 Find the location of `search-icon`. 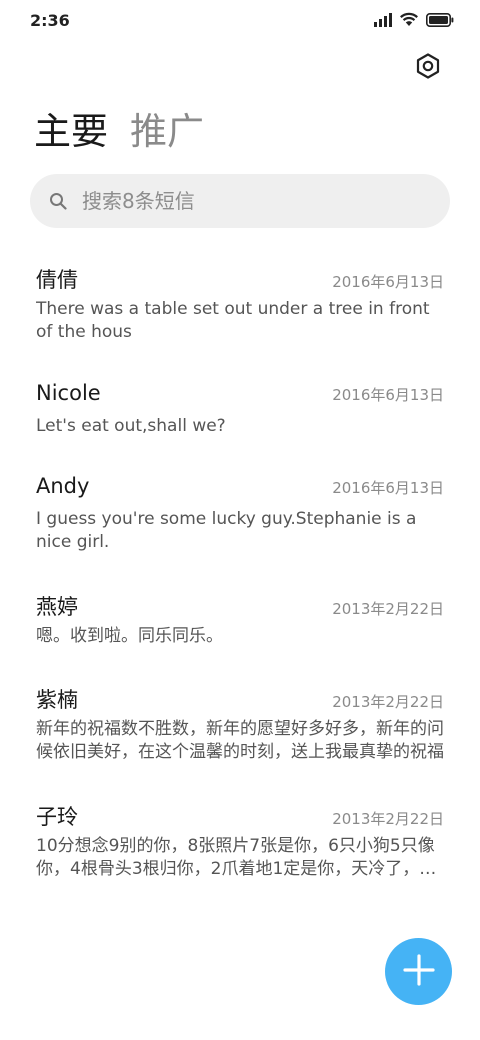

search-icon is located at coordinates (58, 201).